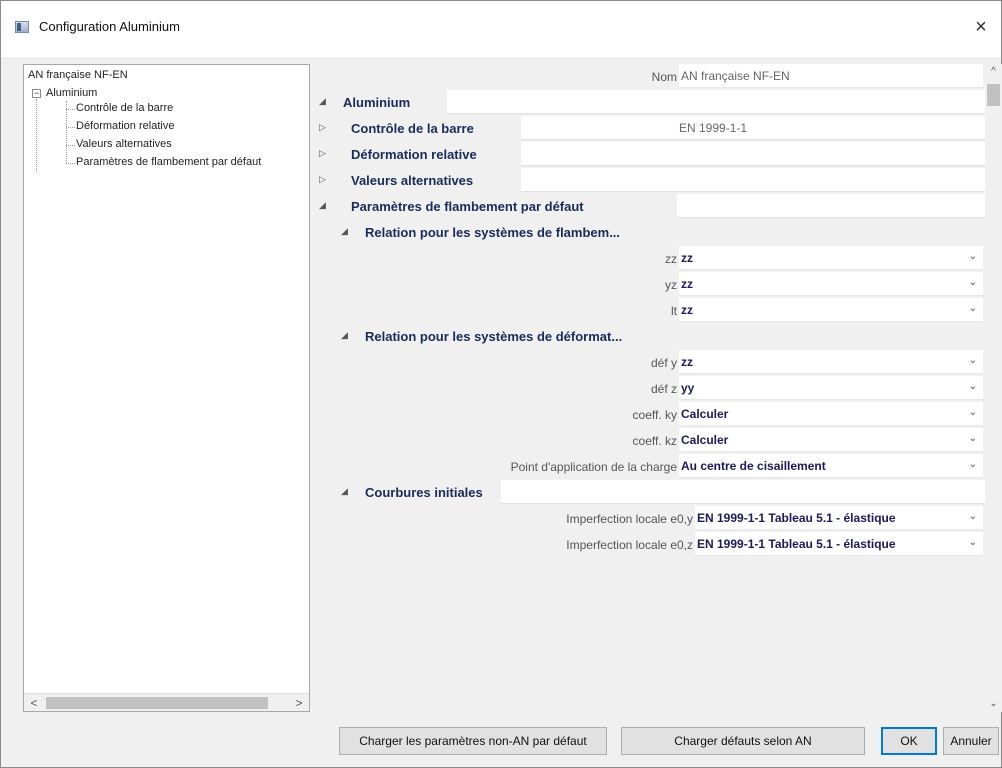  Describe the element at coordinates (377, 102) in the screenshot. I see `category-title: Aluminium` at that location.